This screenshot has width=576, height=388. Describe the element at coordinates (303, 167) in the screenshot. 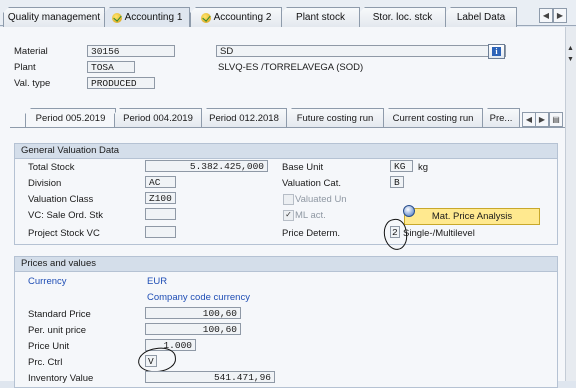

I see `base-unit-label: Base Unit` at that location.